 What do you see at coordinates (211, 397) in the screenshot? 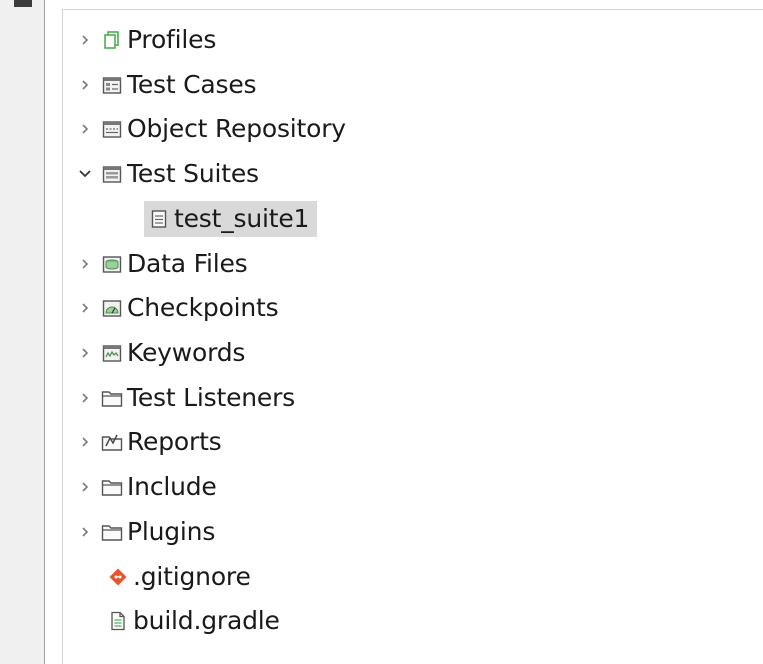
I see `tree-item-label: Test Listeners` at bounding box center [211, 397].